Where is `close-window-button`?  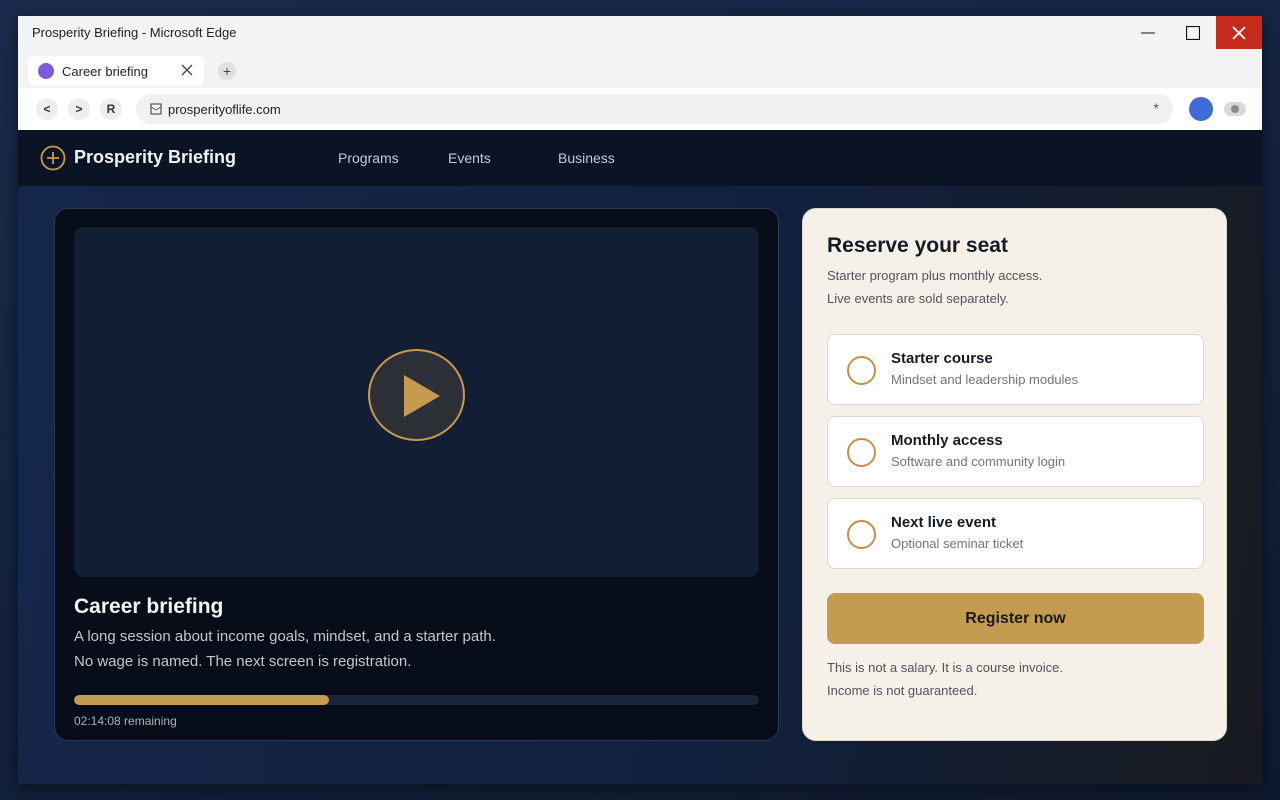
close-window-button is located at coordinates (1239, 32).